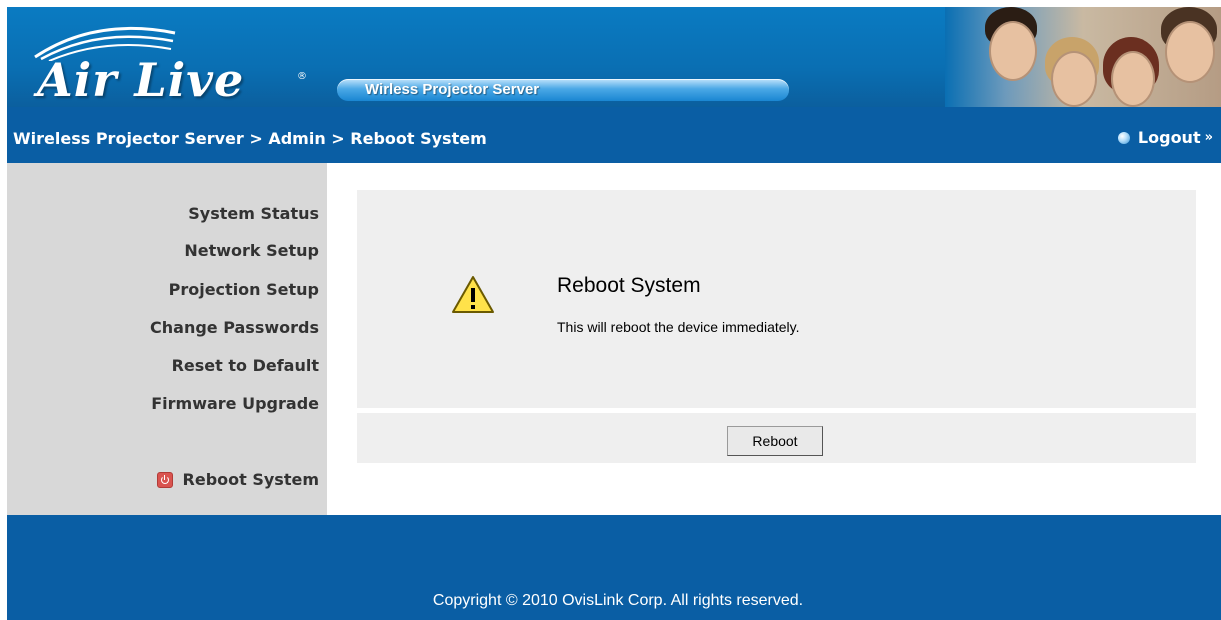 This screenshot has width=1221, height=620. Describe the element at coordinates (302, 76) in the screenshot. I see `registered-mark: ®` at that location.